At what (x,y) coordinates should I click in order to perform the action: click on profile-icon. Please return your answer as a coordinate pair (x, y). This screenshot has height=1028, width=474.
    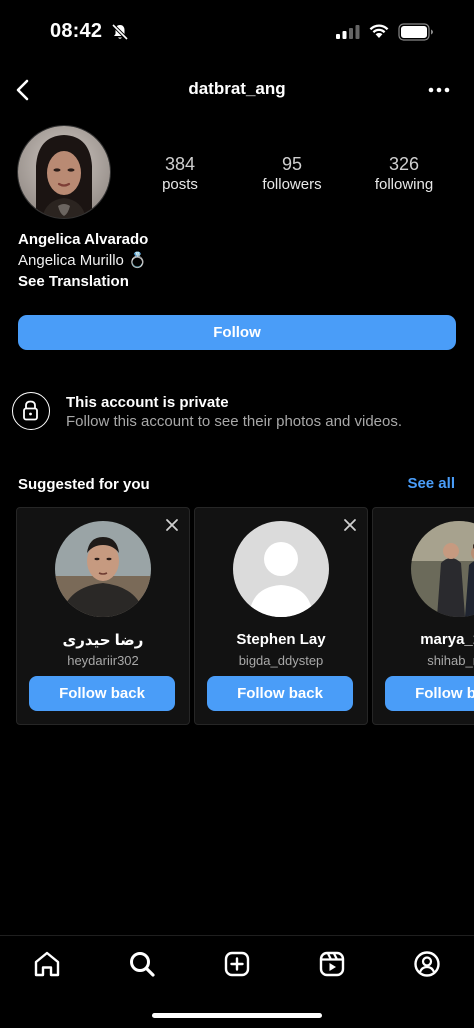
    Looking at the image, I should click on (427, 964).